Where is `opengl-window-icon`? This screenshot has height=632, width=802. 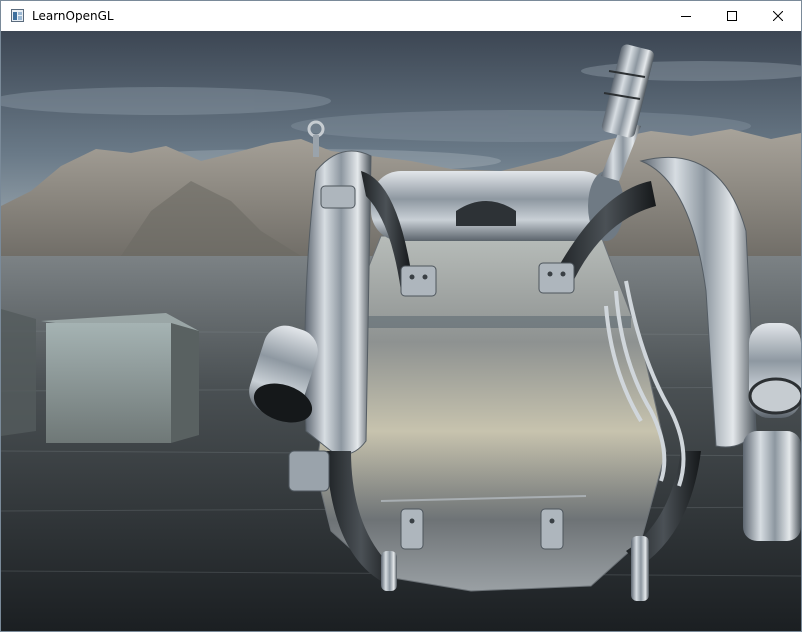
opengl-window-icon is located at coordinates (17, 15).